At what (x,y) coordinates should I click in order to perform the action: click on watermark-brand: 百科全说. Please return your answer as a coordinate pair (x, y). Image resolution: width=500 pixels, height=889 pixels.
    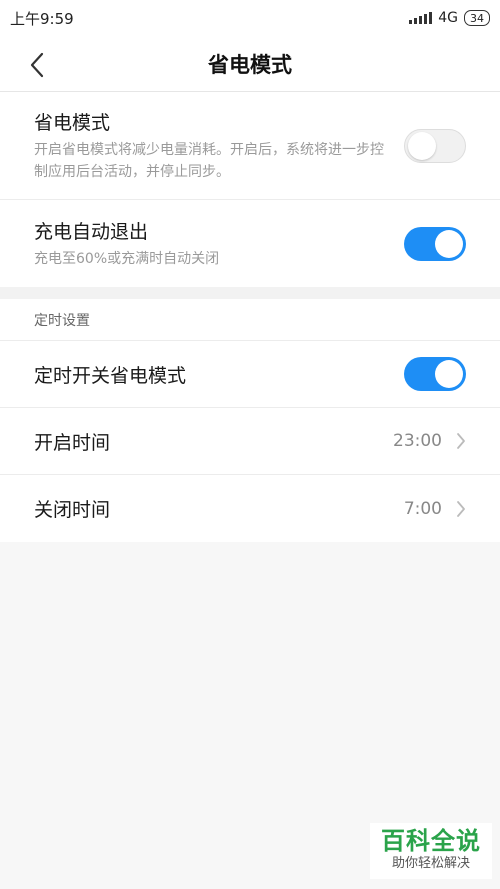
    Looking at the image, I should click on (431, 841).